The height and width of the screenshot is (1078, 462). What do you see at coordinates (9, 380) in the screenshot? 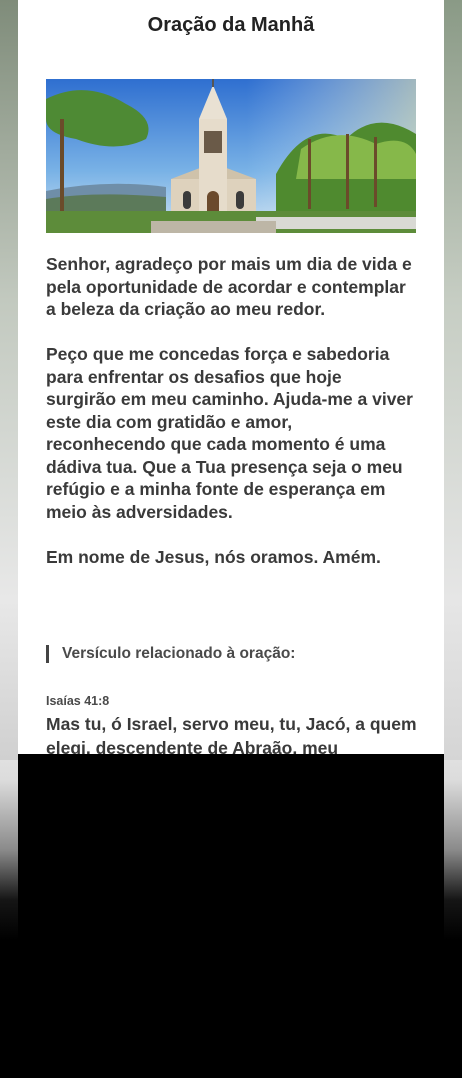
I see `background-blur-left` at bounding box center [9, 380].